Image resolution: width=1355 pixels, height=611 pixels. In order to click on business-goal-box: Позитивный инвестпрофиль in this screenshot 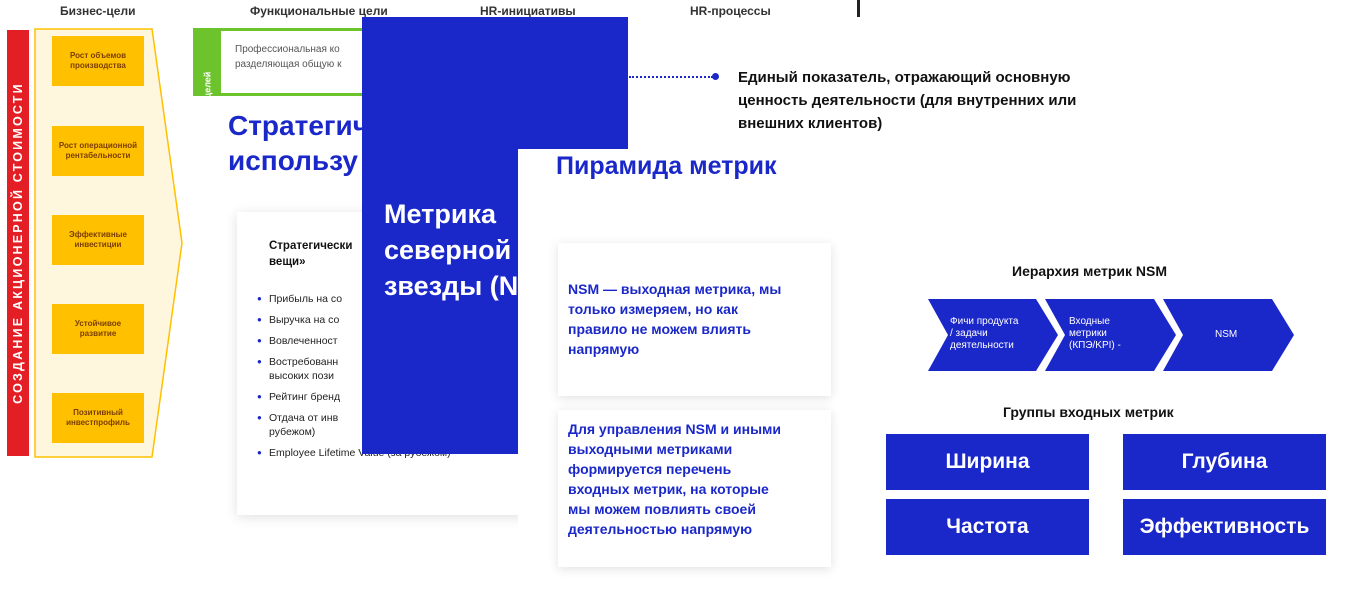, I will do `click(98, 418)`.